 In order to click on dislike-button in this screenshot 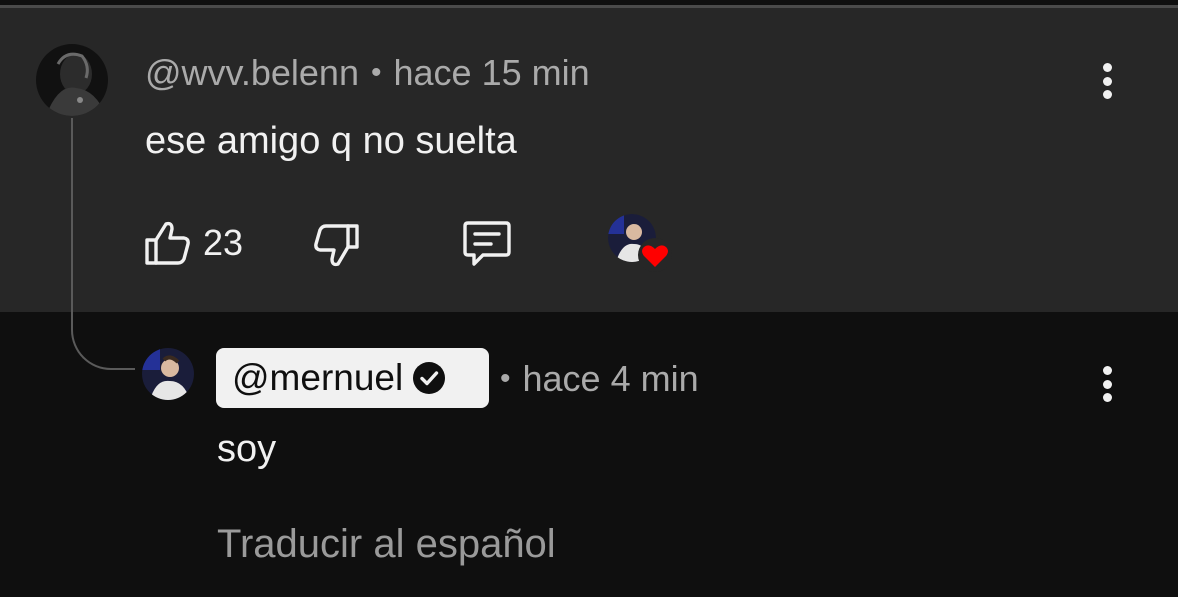, I will do `click(337, 245)`.